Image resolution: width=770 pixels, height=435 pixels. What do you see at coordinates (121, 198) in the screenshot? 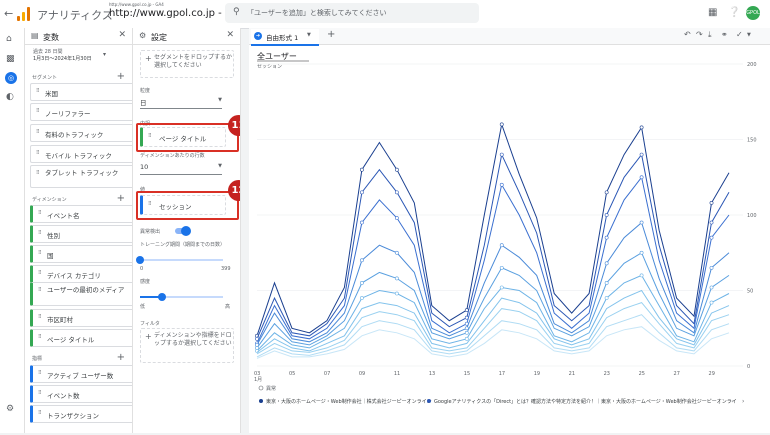
I see `add-dimension-button: +` at bounding box center [121, 198].